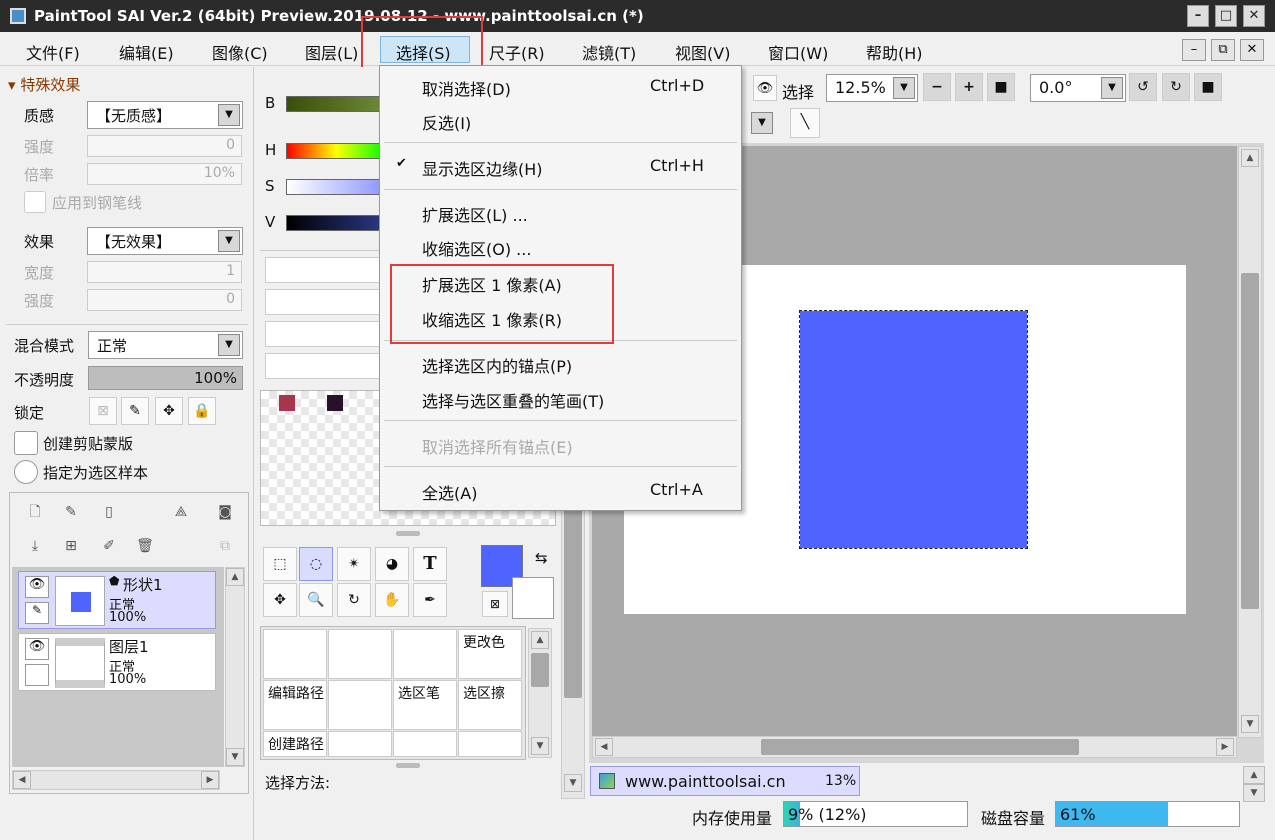  I want to click on layer-scrollbar: ▲ ▼, so click(235, 667).